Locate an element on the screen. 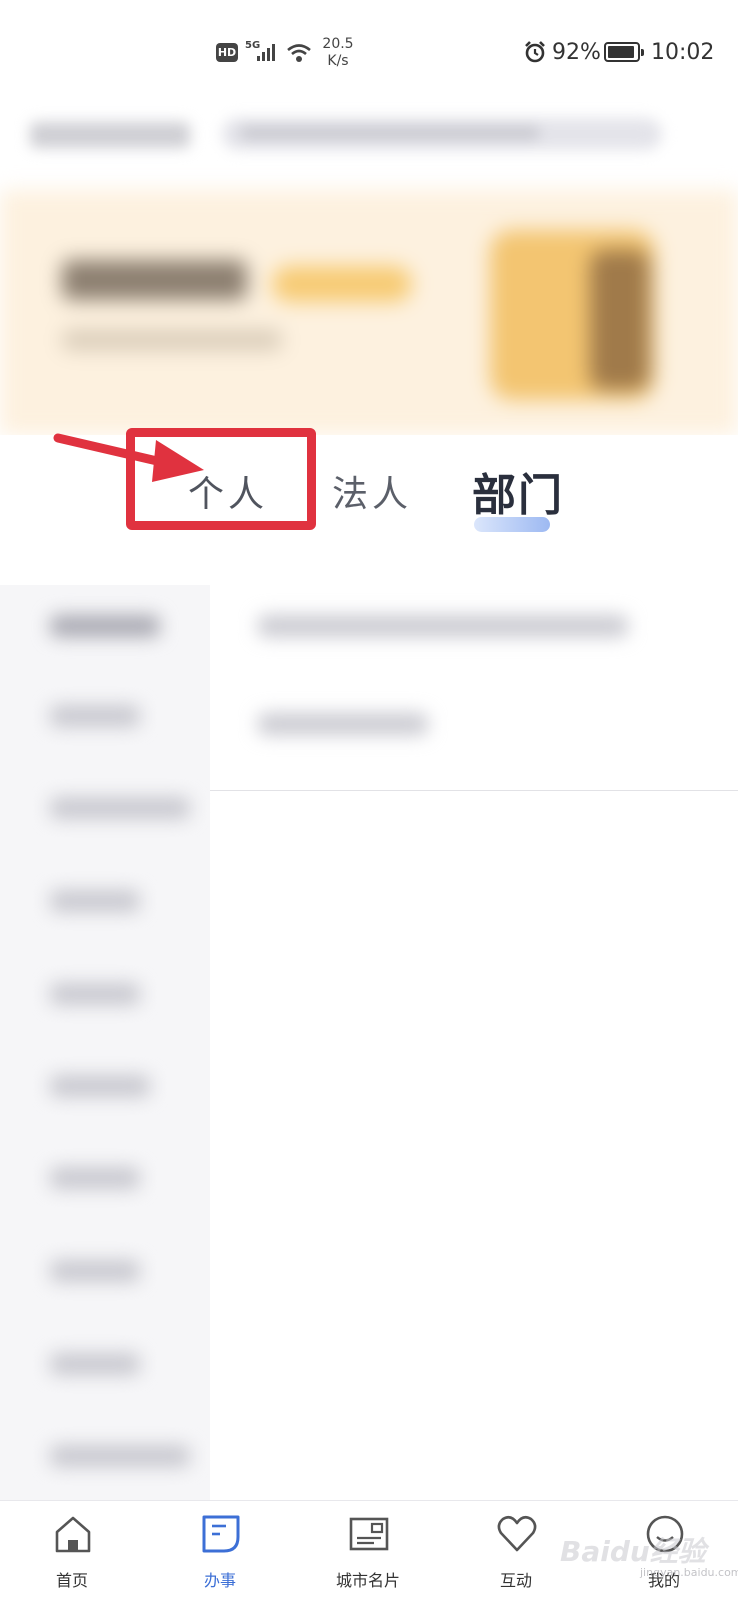  network-speed: 20.5 K/s is located at coordinates (338, 53).